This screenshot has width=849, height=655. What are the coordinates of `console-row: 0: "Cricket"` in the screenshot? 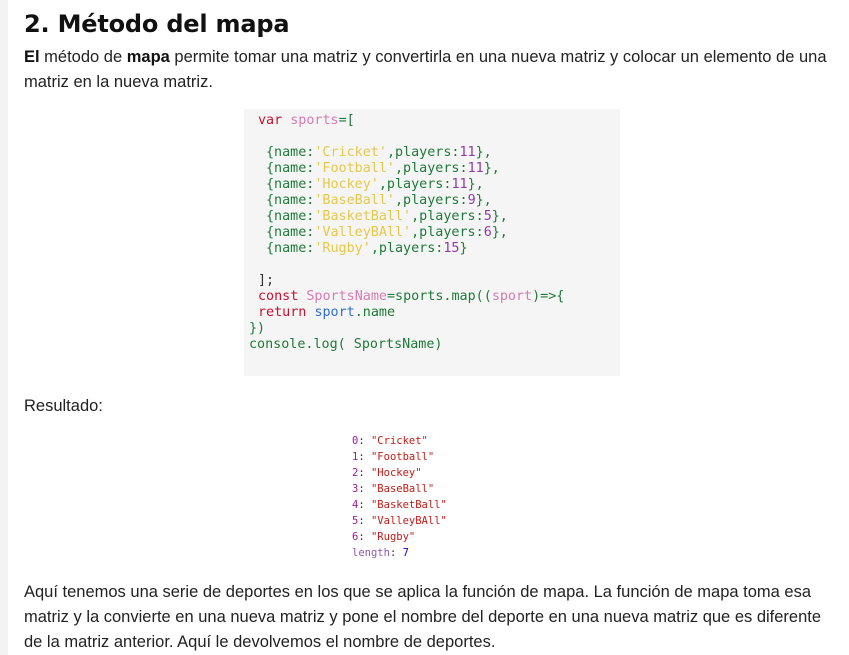 It's located at (390, 441).